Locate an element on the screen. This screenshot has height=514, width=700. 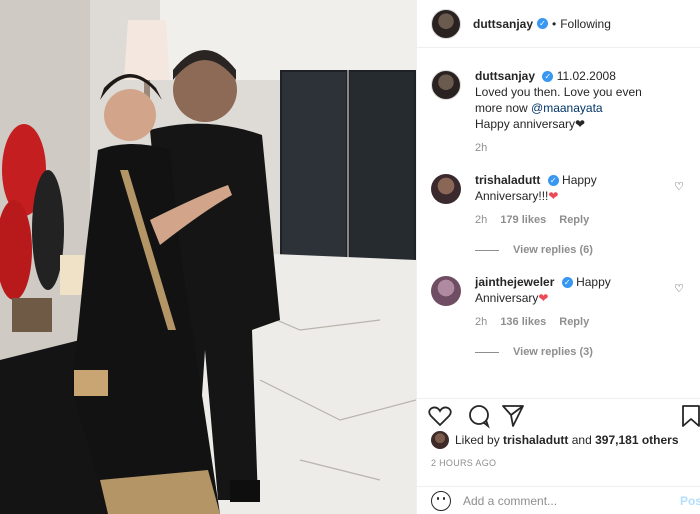
likes-prefix: Liked by is located at coordinates (477, 440).